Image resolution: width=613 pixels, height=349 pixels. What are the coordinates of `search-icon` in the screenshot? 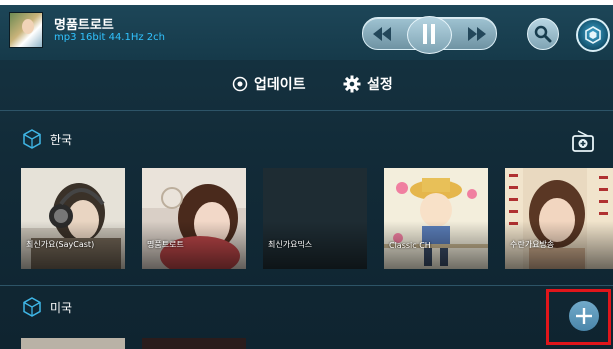 It's located at (543, 34).